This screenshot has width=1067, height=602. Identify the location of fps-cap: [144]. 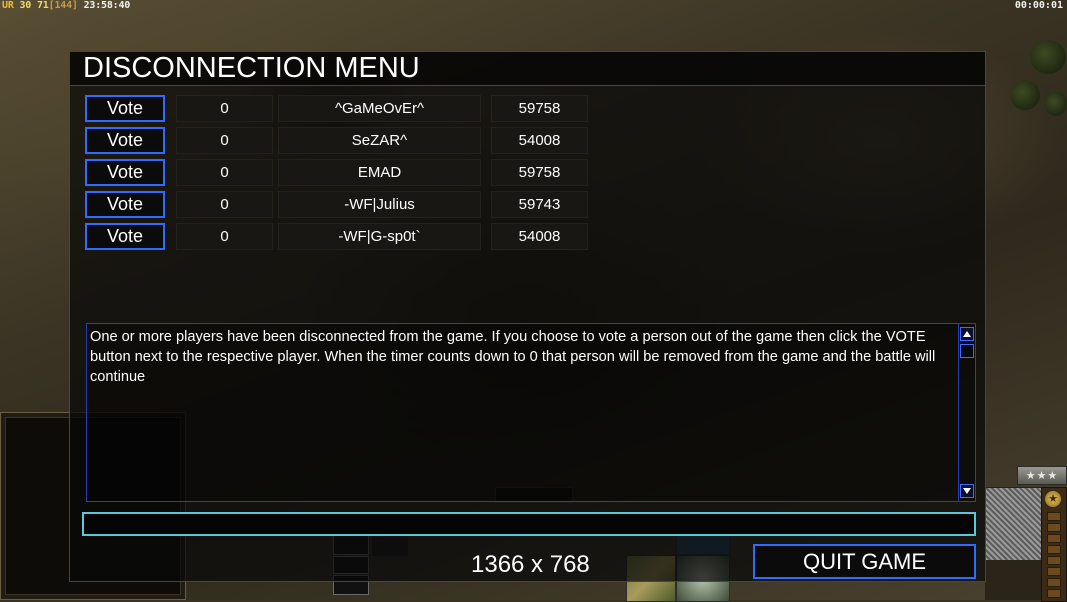
(63, 5).